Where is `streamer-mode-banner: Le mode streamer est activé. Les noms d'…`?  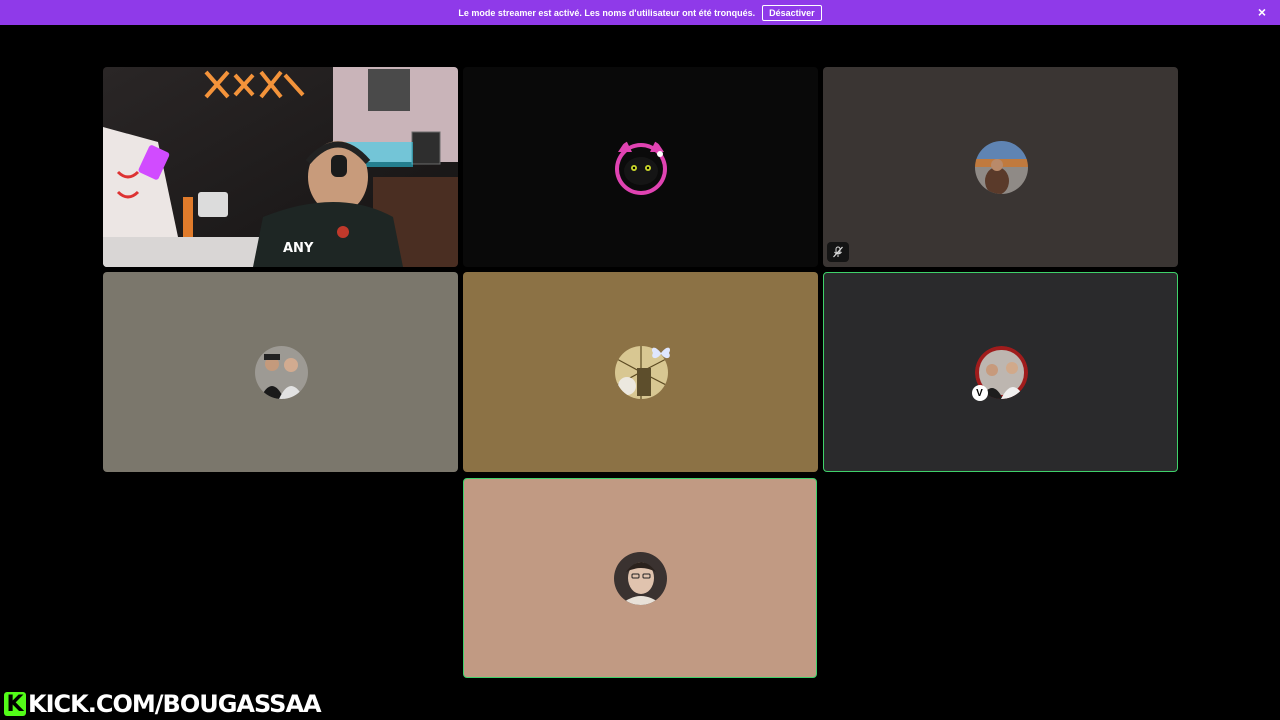
streamer-mode-banner: Le mode streamer est activé. Les noms d'… is located at coordinates (640, 12).